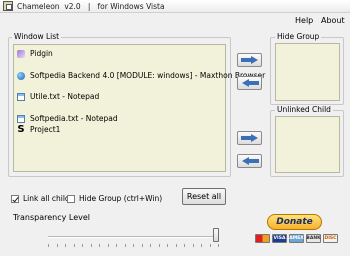 The width and height of the screenshot is (350, 256). I want to click on amex-icon: AMEX, so click(296, 238).